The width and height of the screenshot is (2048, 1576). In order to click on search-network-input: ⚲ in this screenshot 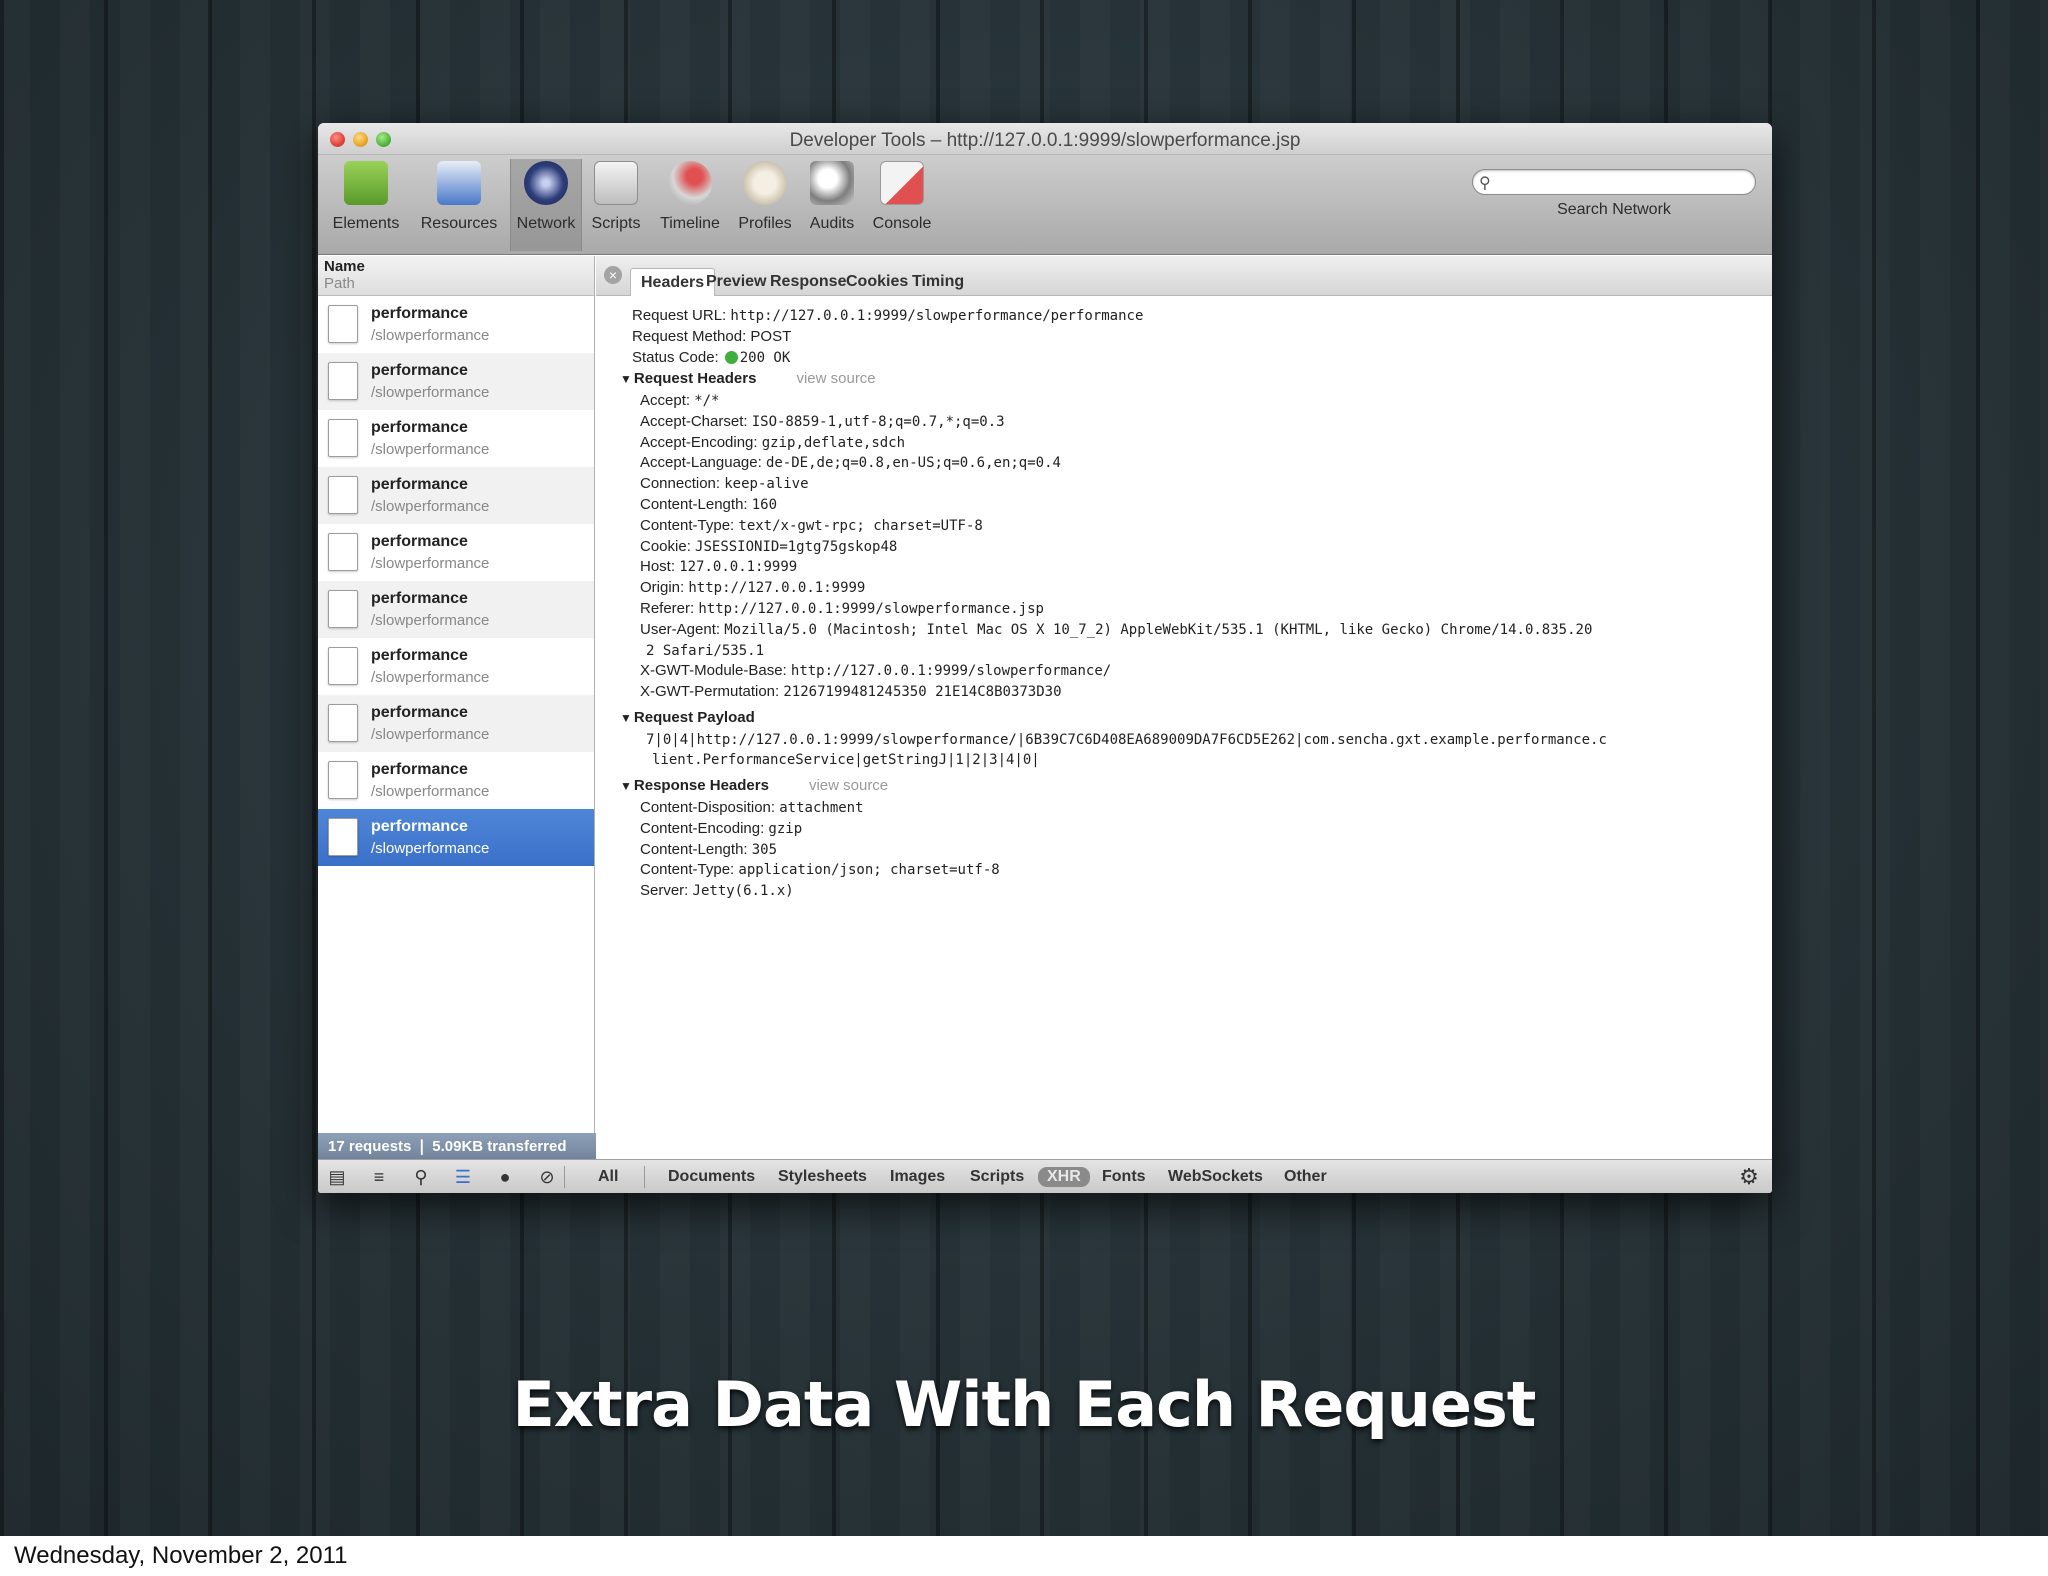, I will do `click(1614, 182)`.